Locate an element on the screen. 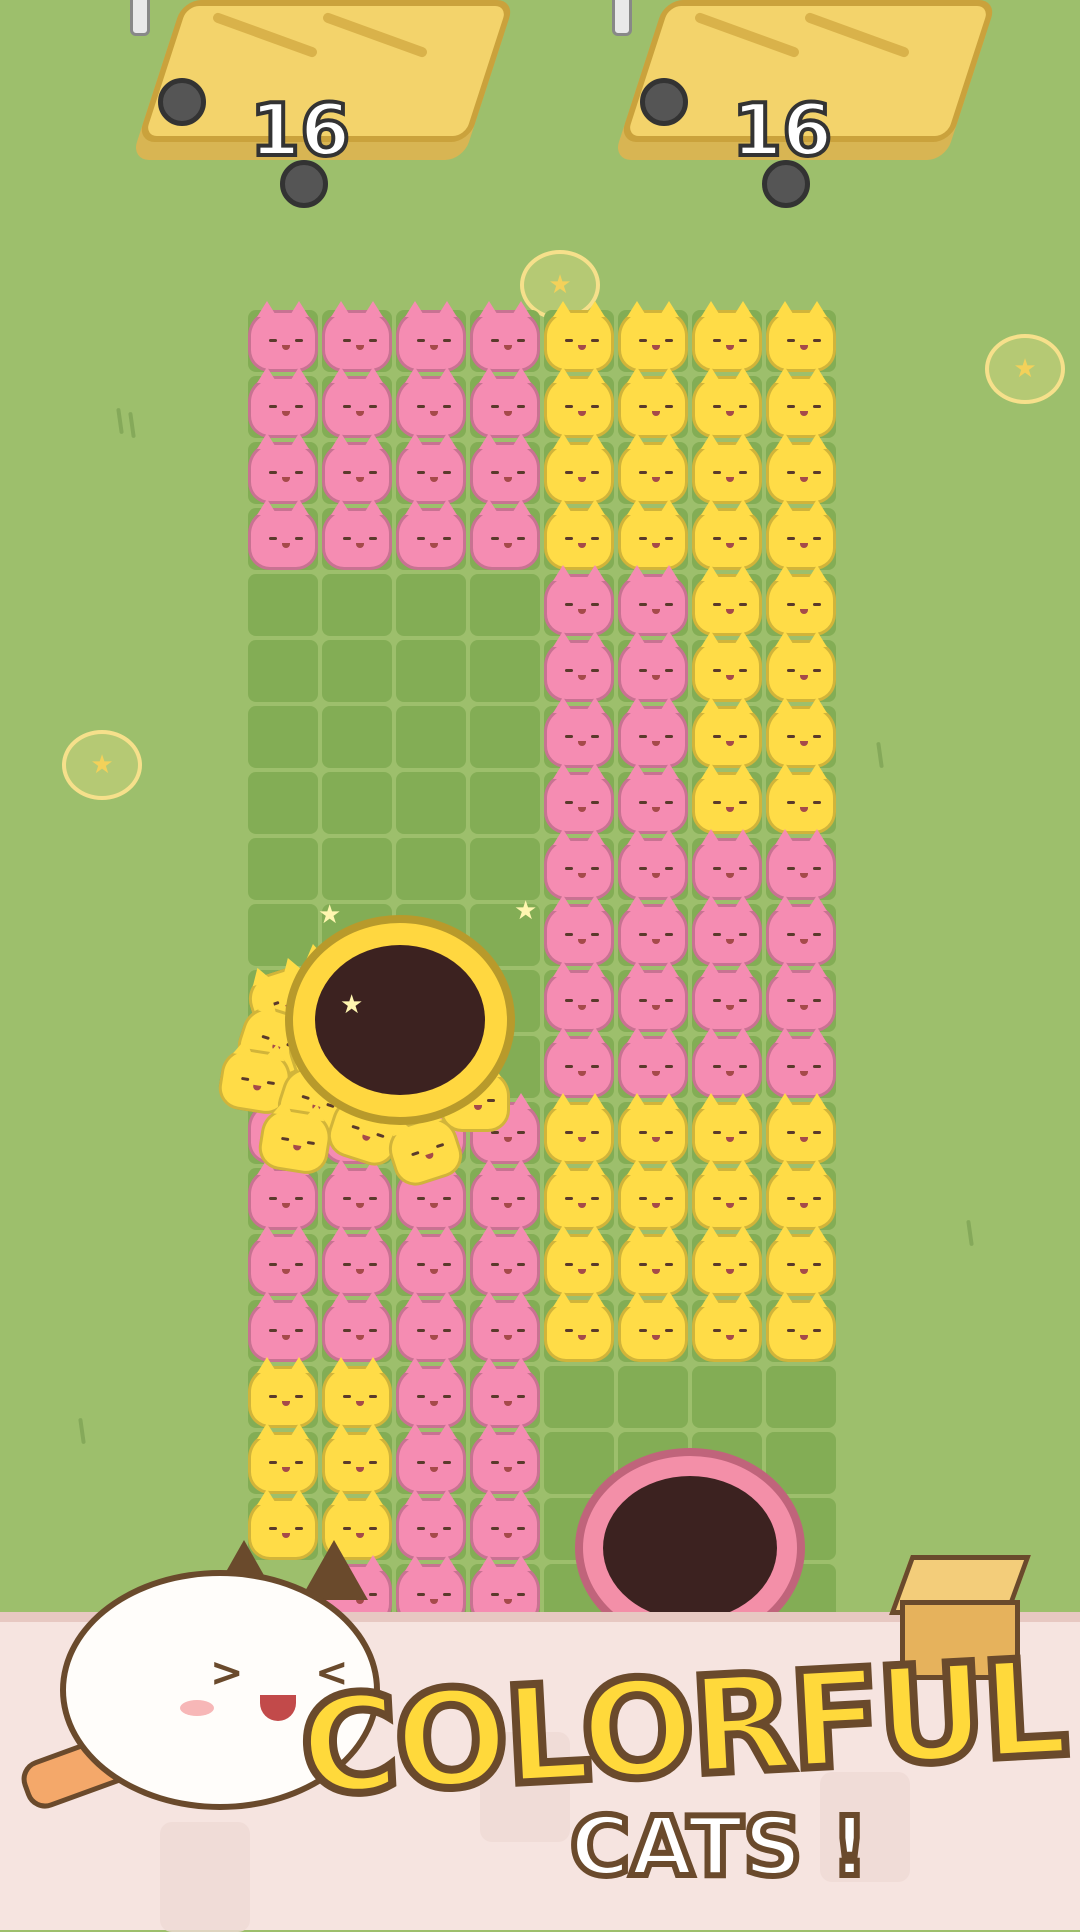 This screenshot has height=1932, width=1080. yellow-hole is located at coordinates (400, 1020).